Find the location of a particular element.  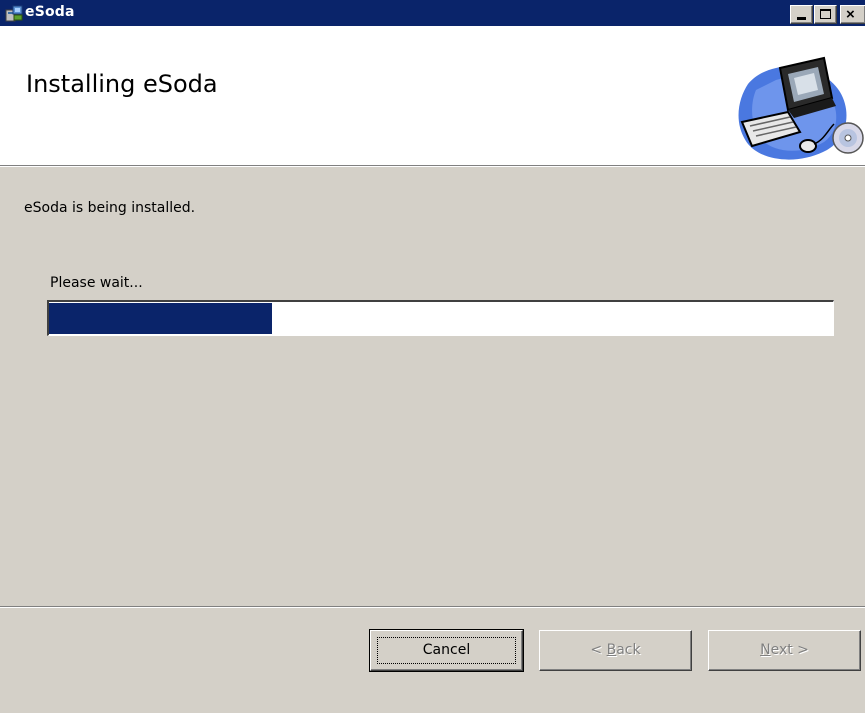

progress-fill is located at coordinates (160, 318).